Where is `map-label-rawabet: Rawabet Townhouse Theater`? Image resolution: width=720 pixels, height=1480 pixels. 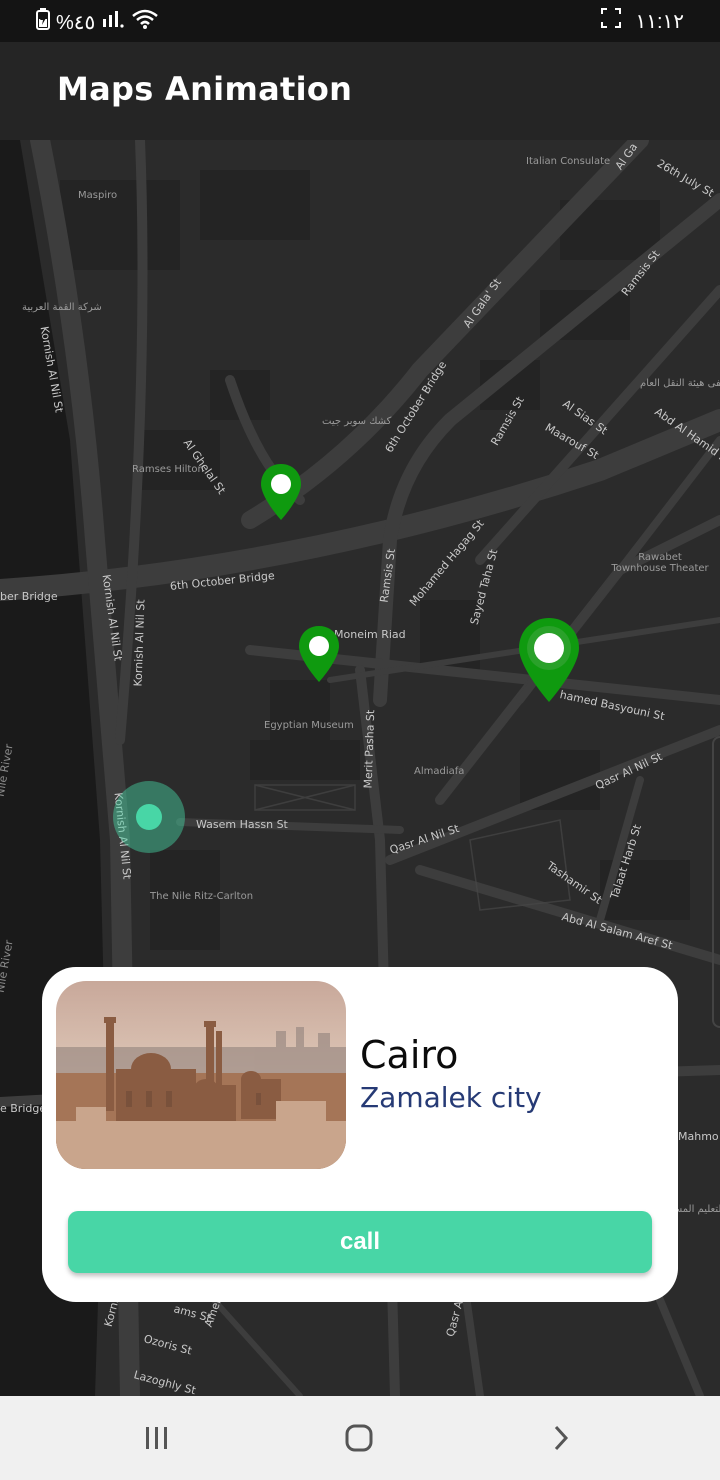
map-label-rawabet: Rawabet Townhouse Theater is located at coordinates (660, 563).